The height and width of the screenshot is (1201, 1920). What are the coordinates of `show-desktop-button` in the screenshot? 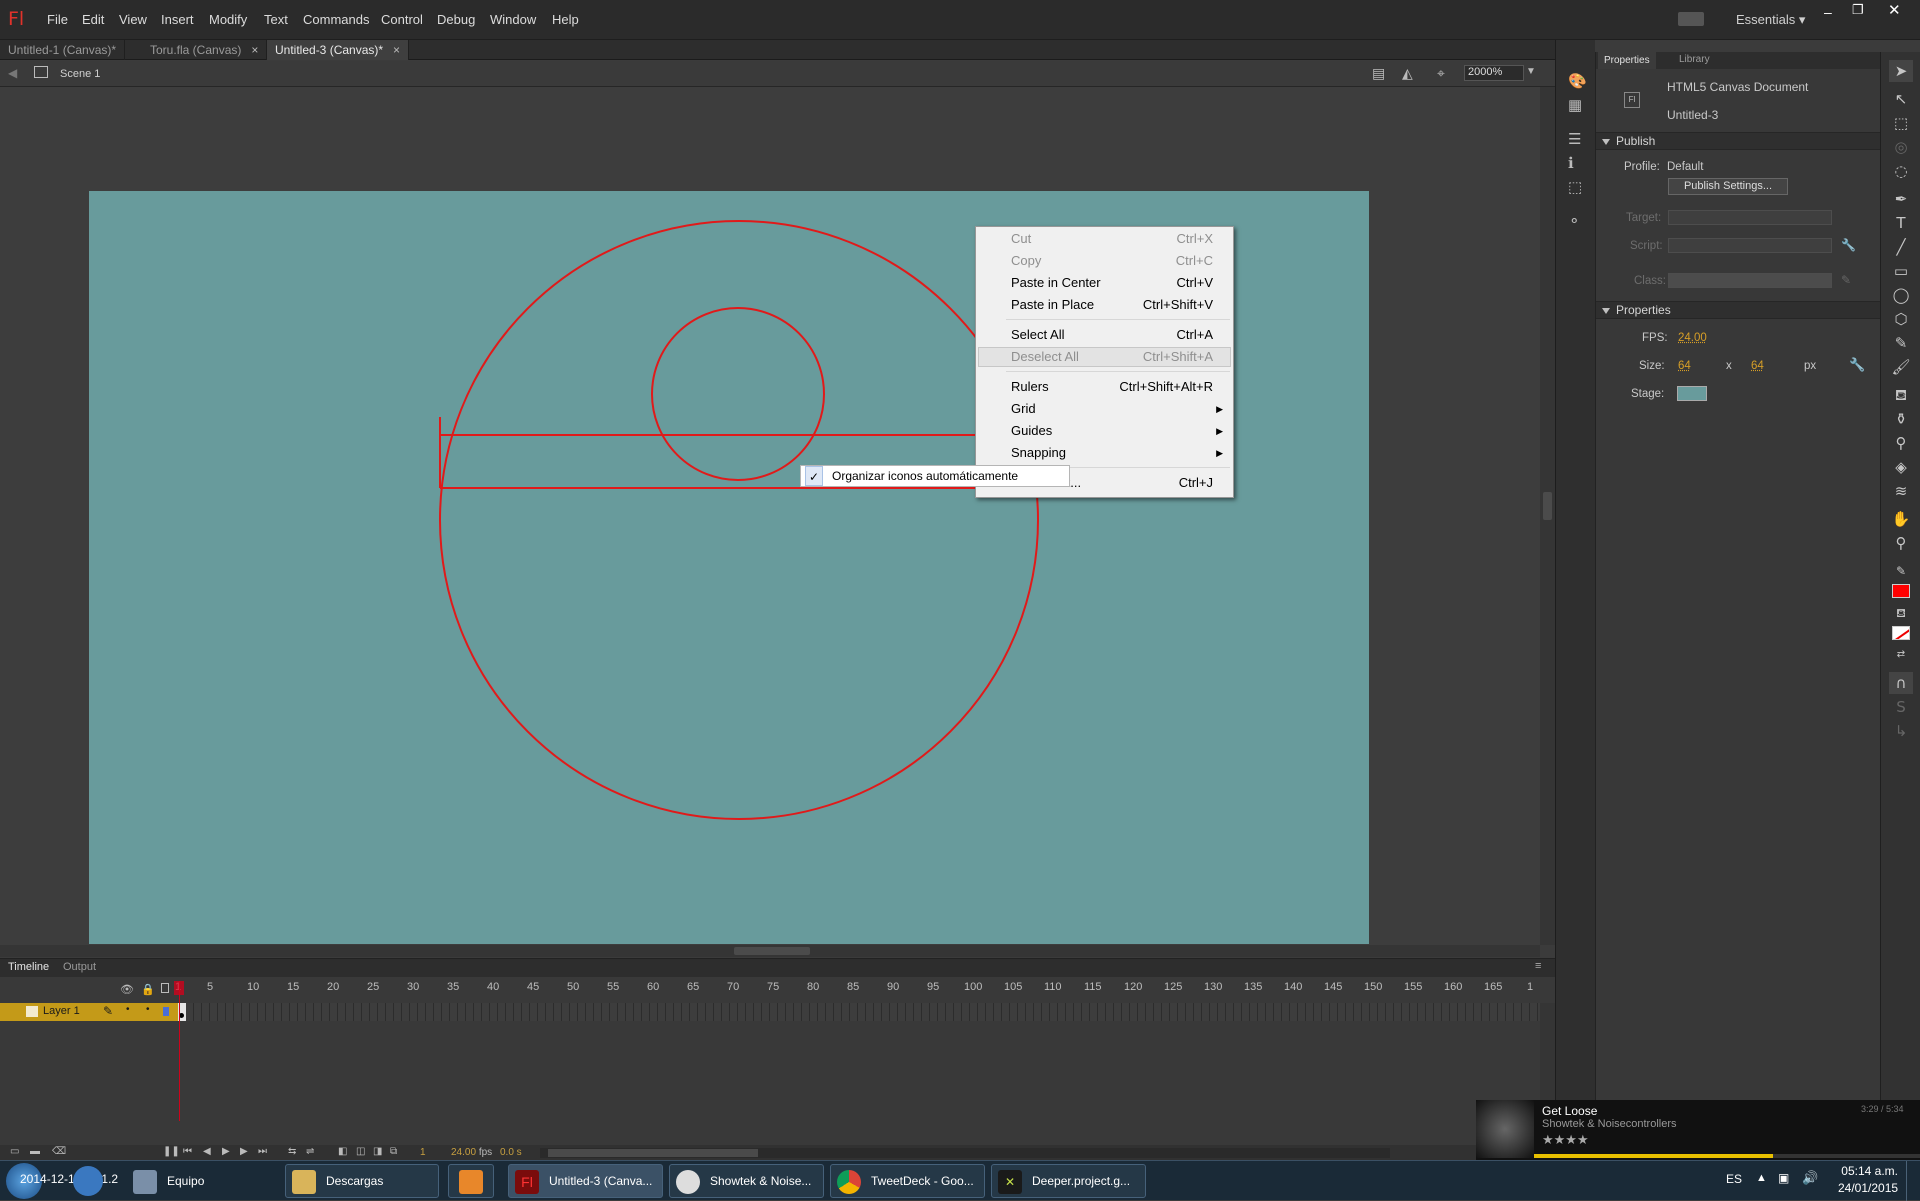 It's located at (1913, 1181).